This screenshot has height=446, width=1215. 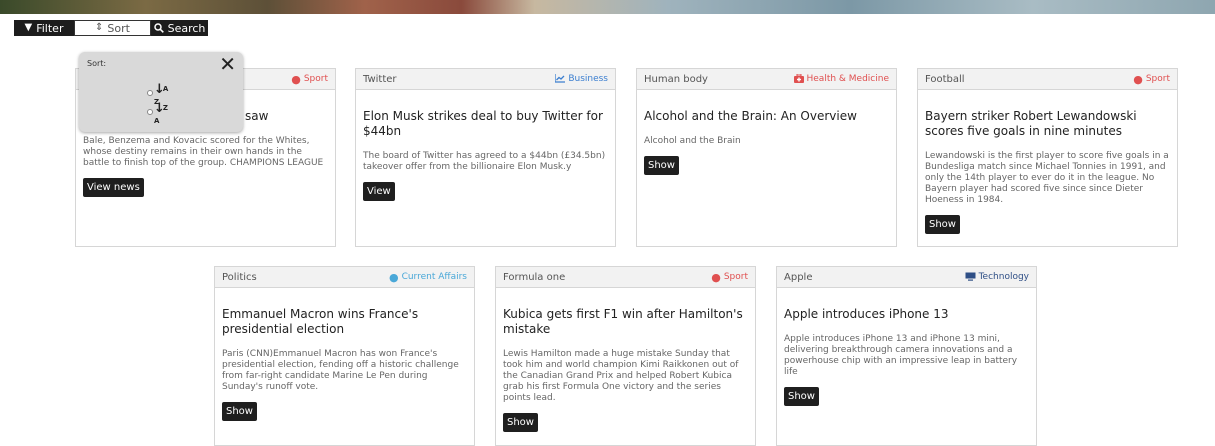 I want to click on view-button: View, so click(x=379, y=191).